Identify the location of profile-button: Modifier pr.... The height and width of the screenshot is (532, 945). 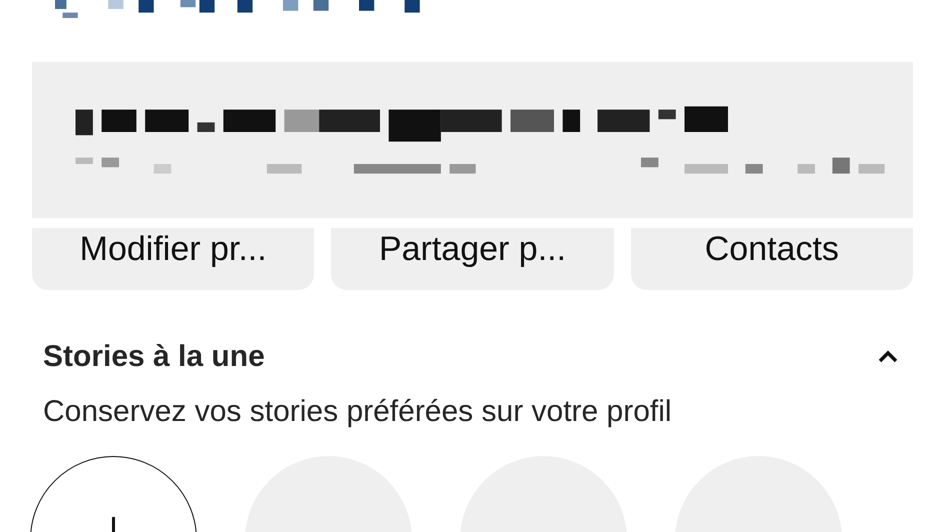
(173, 259).